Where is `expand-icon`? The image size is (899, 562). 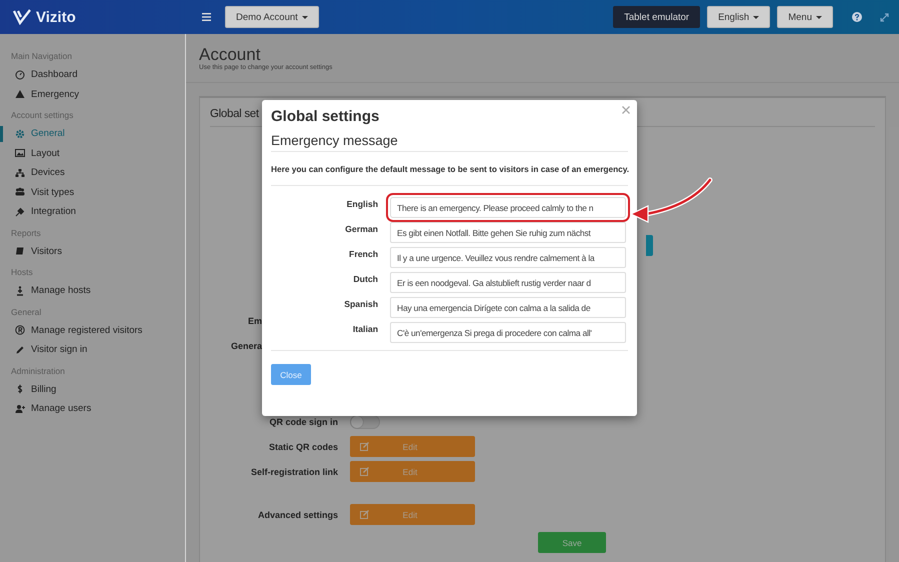 expand-icon is located at coordinates (884, 17).